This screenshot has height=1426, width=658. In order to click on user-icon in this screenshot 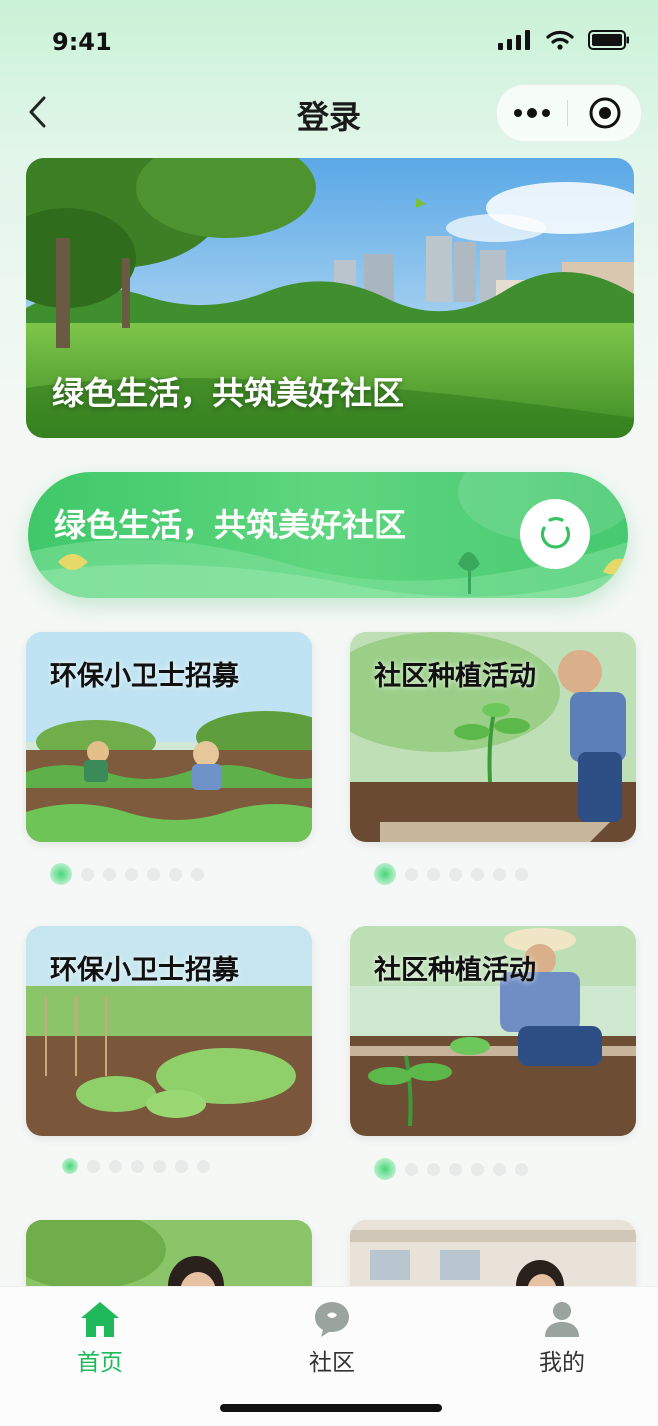, I will do `click(562, 1319)`.